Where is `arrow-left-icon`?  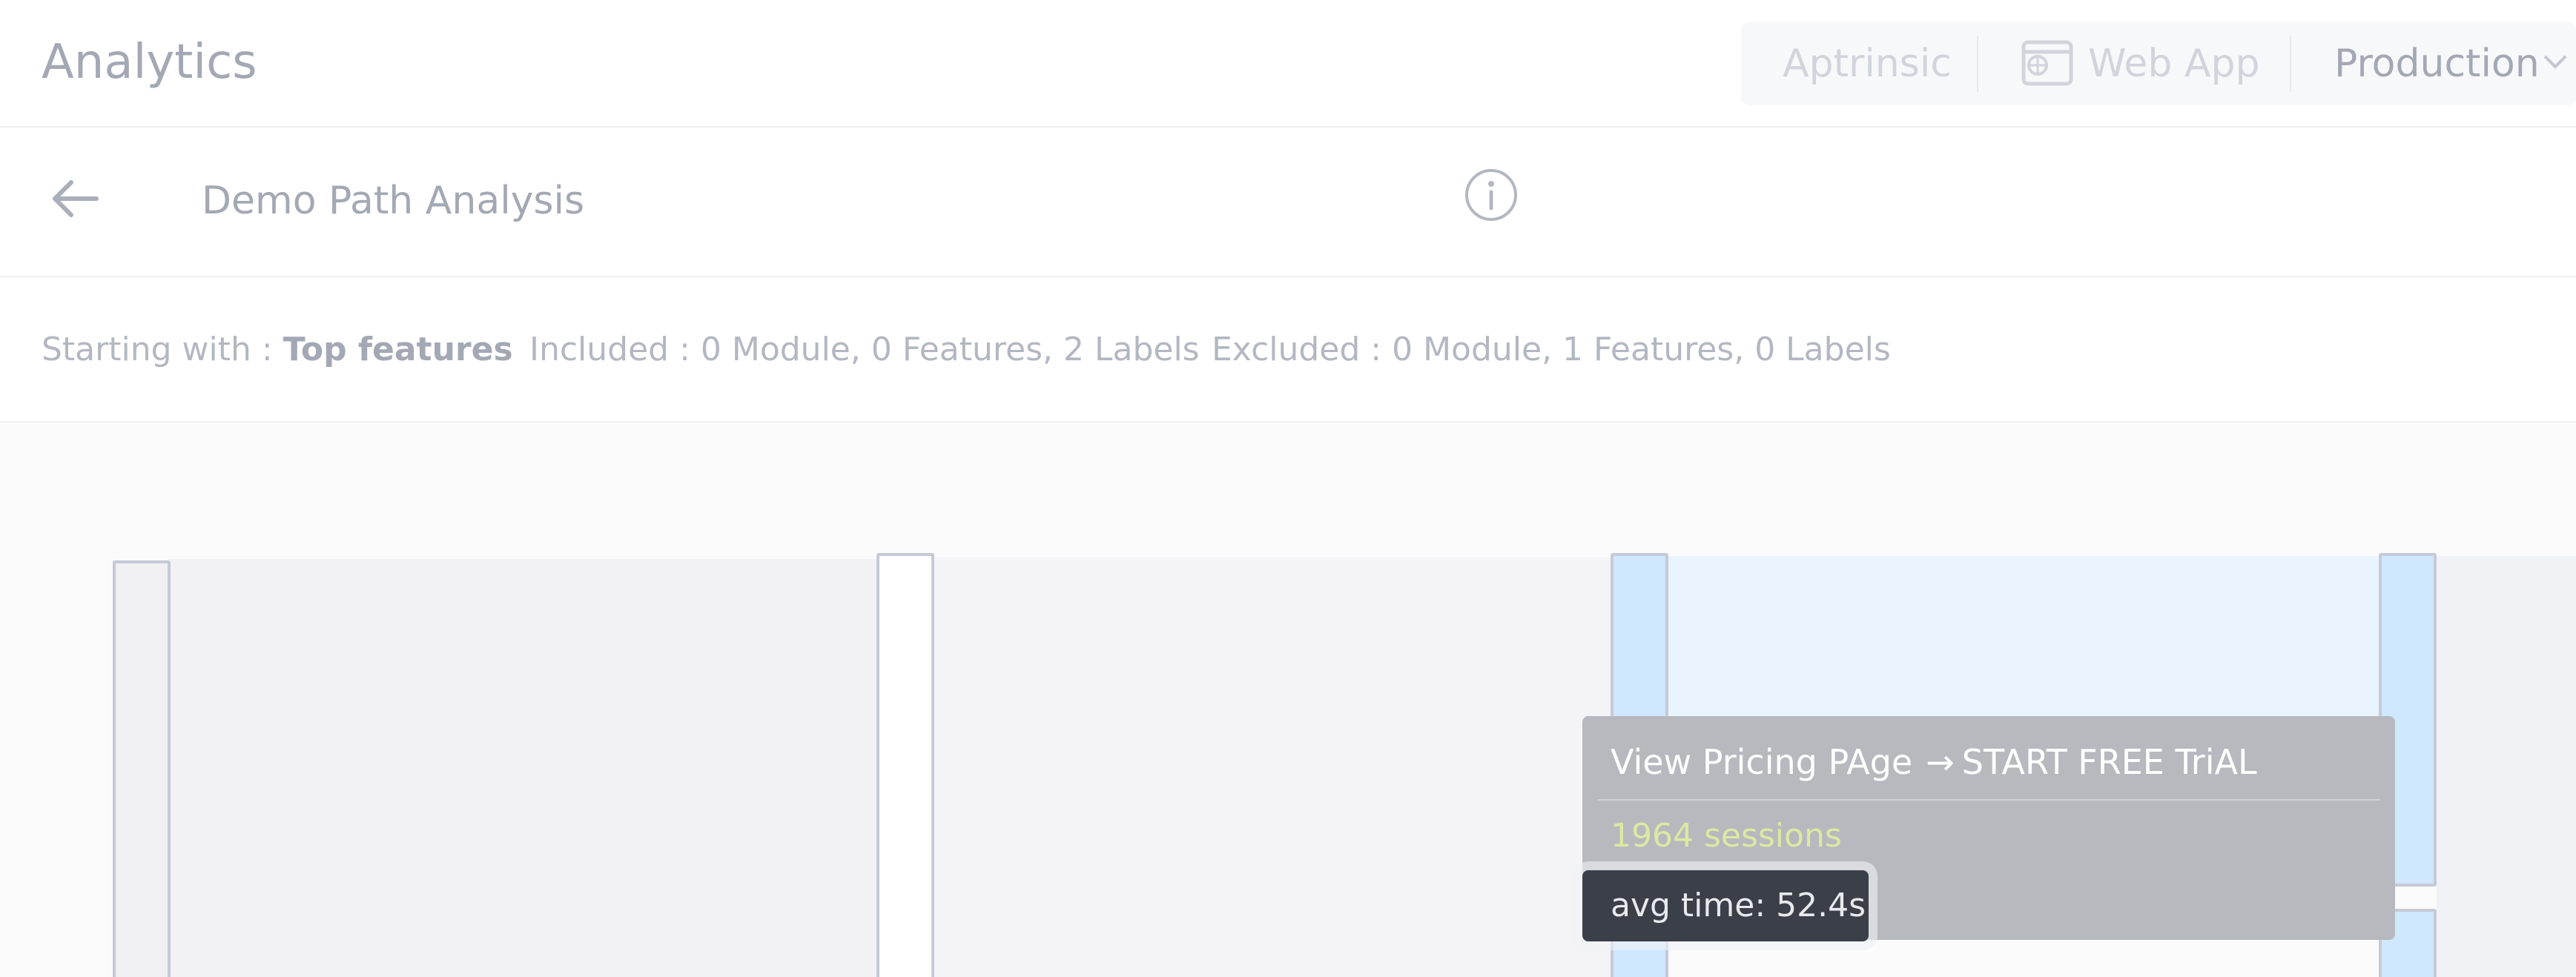
arrow-left-icon is located at coordinates (75, 200).